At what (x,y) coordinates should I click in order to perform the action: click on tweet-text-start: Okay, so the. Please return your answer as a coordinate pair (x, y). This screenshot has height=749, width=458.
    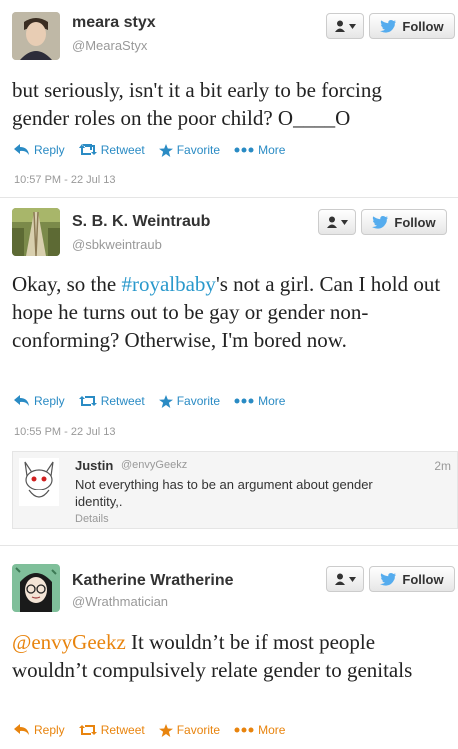
    Looking at the image, I should click on (67, 284).